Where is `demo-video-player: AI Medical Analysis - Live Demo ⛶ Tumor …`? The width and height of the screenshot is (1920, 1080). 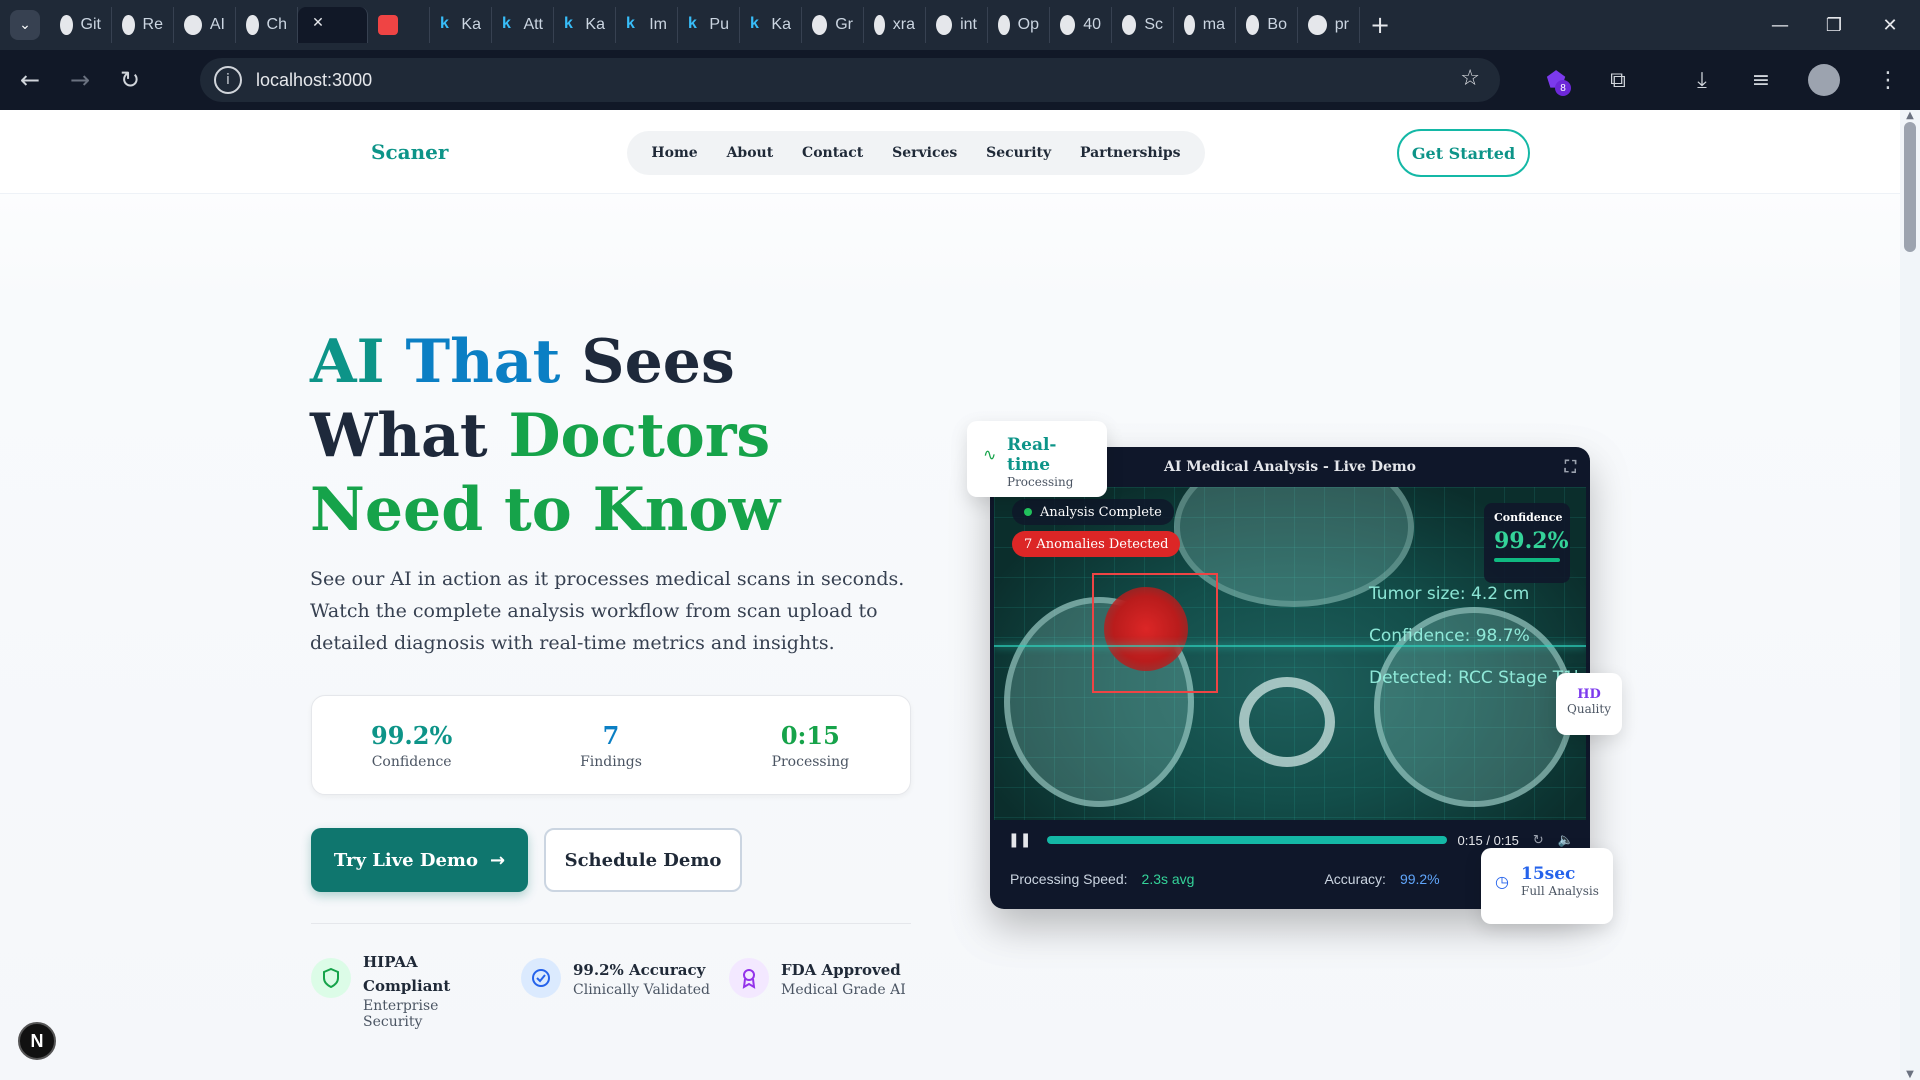
demo-video-player: AI Medical Analysis - Live Demo ⛶ Tumor … is located at coordinates (1290, 678).